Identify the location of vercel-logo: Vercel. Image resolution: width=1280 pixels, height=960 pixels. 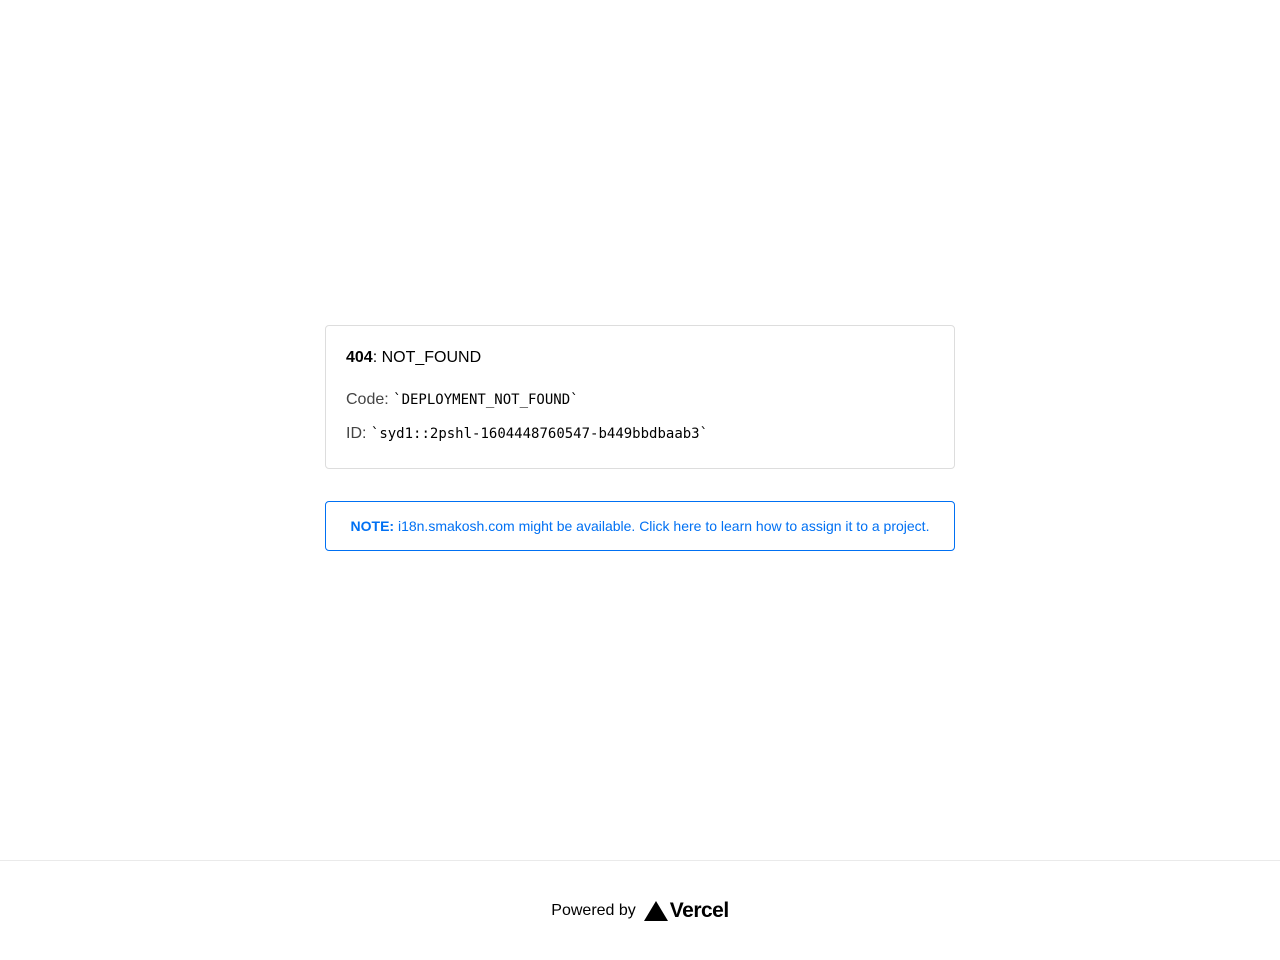
(686, 910).